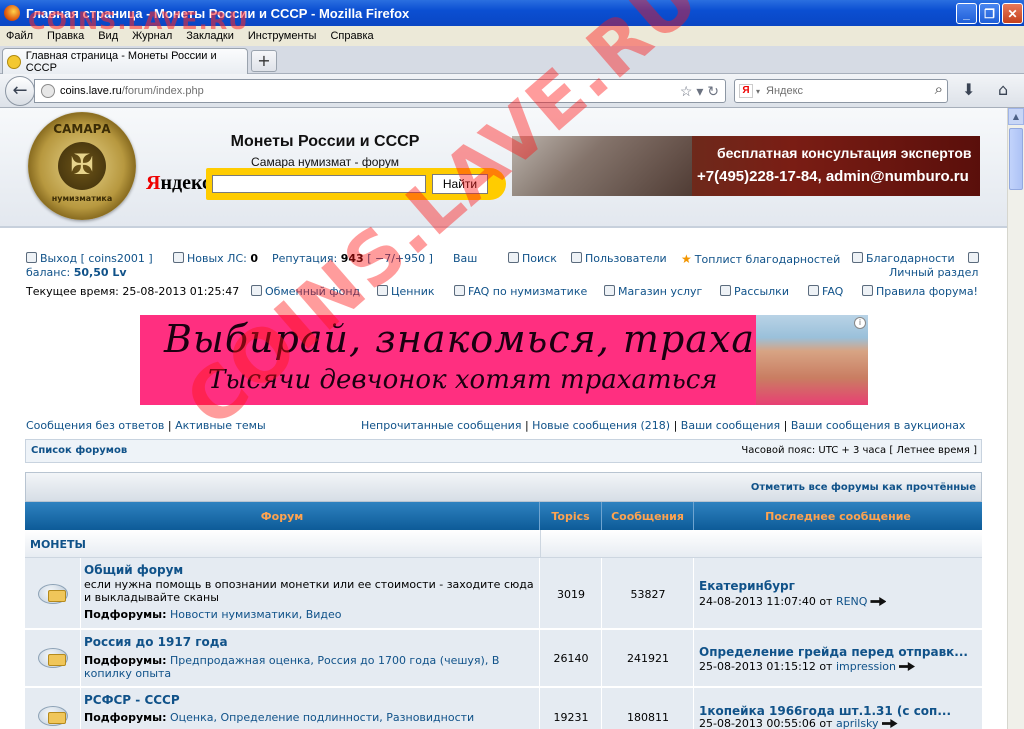 Image resolution: width=1024 pixels, height=729 pixels. I want to click on maximize-button: ❐, so click(989, 13).